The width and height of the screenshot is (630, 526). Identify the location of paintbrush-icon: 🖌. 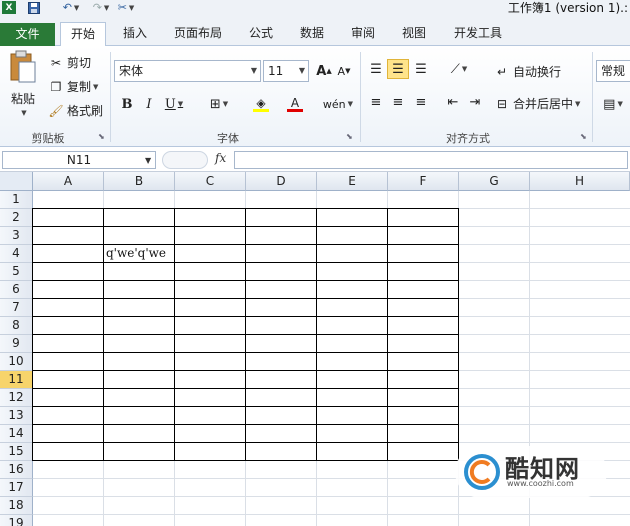
(56, 110).